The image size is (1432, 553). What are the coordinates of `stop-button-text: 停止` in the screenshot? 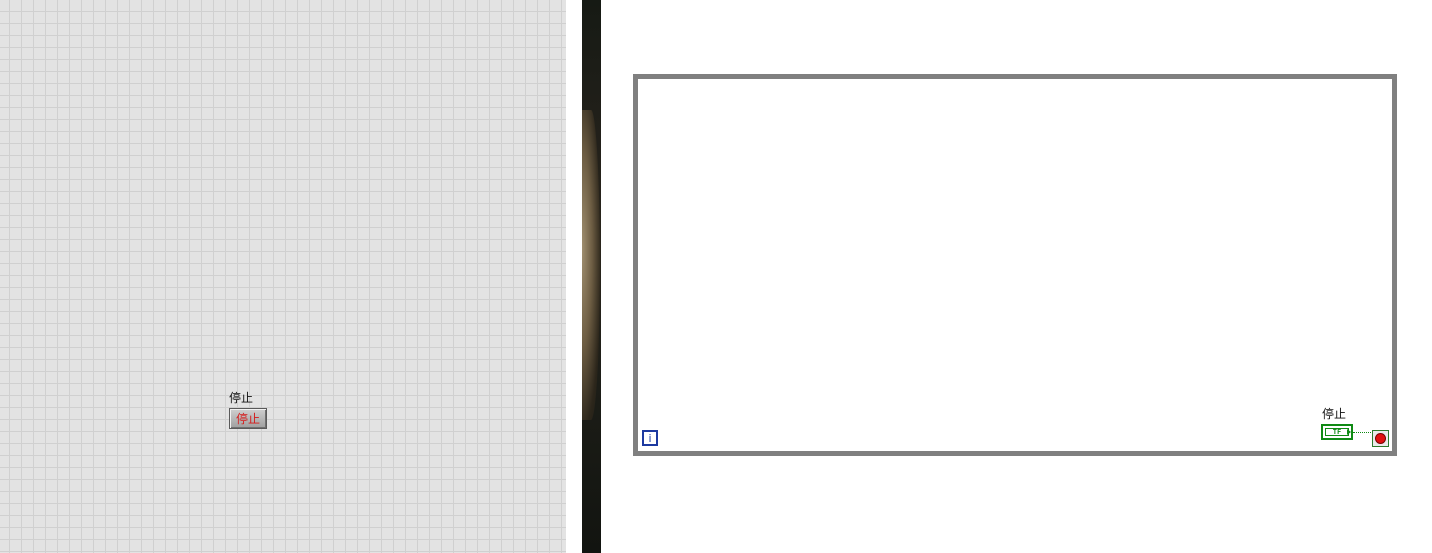 It's located at (247, 418).